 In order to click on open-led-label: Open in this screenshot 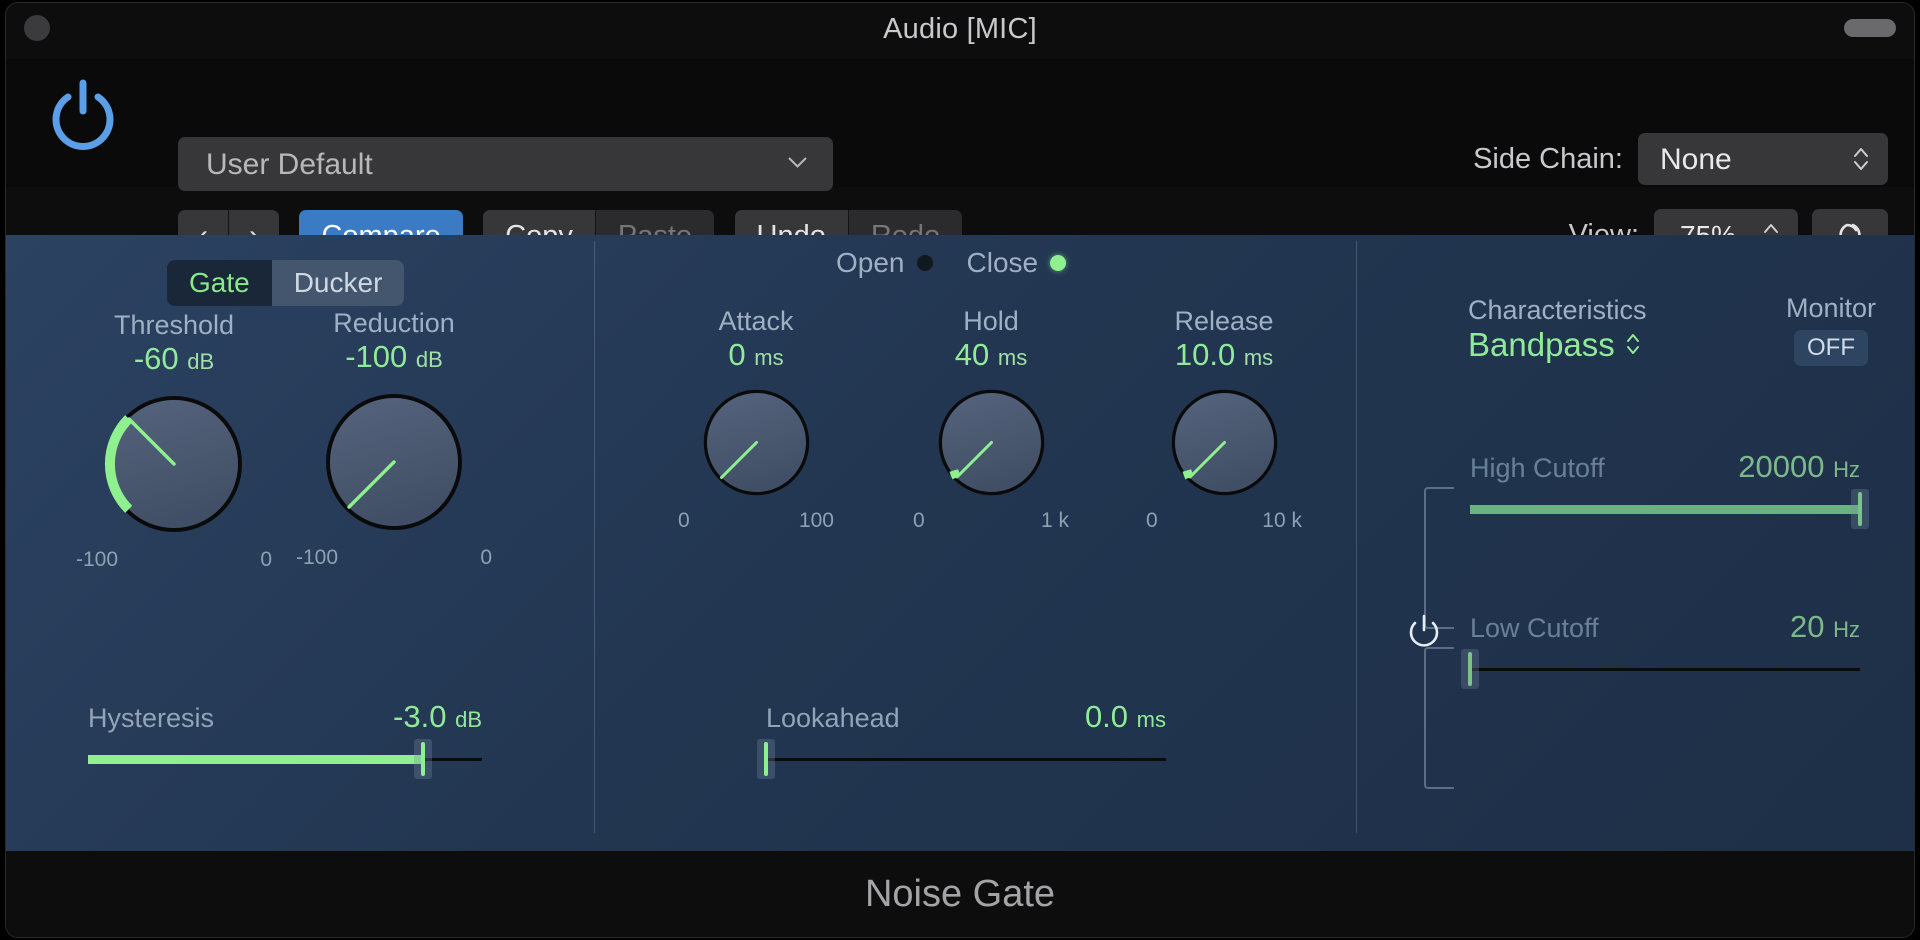, I will do `click(870, 262)`.